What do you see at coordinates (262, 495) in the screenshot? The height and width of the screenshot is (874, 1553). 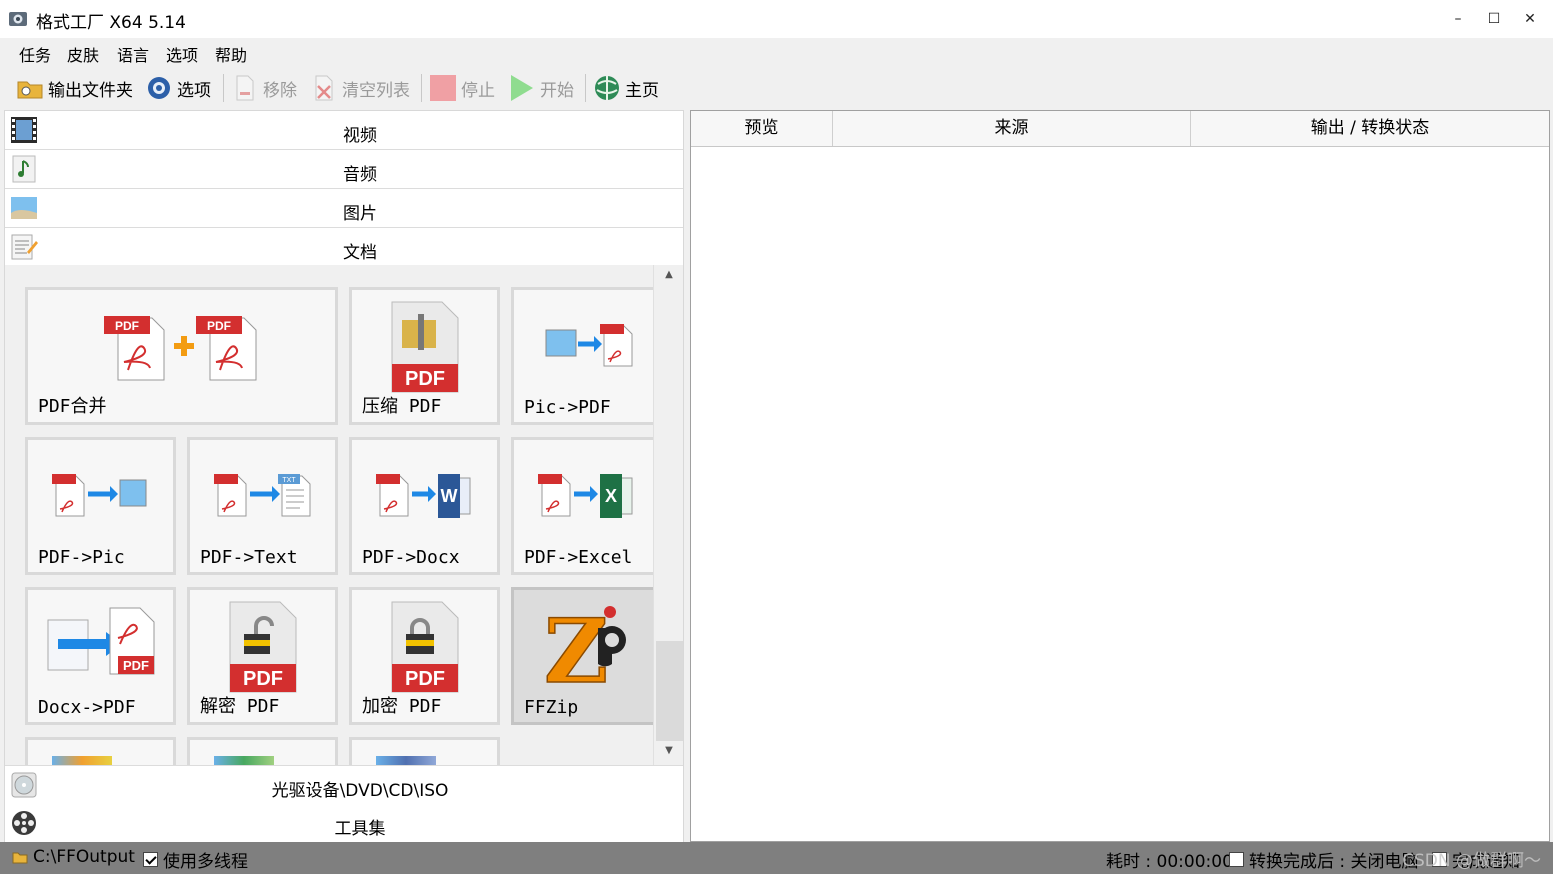 I see `pdf-to-text-icon: TXT` at bounding box center [262, 495].